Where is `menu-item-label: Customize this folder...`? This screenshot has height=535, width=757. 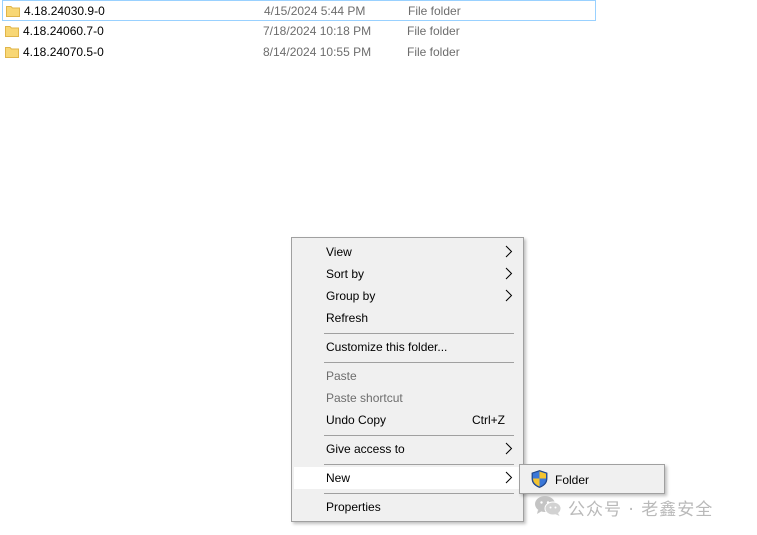
menu-item-label: Customize this folder... is located at coordinates (387, 347).